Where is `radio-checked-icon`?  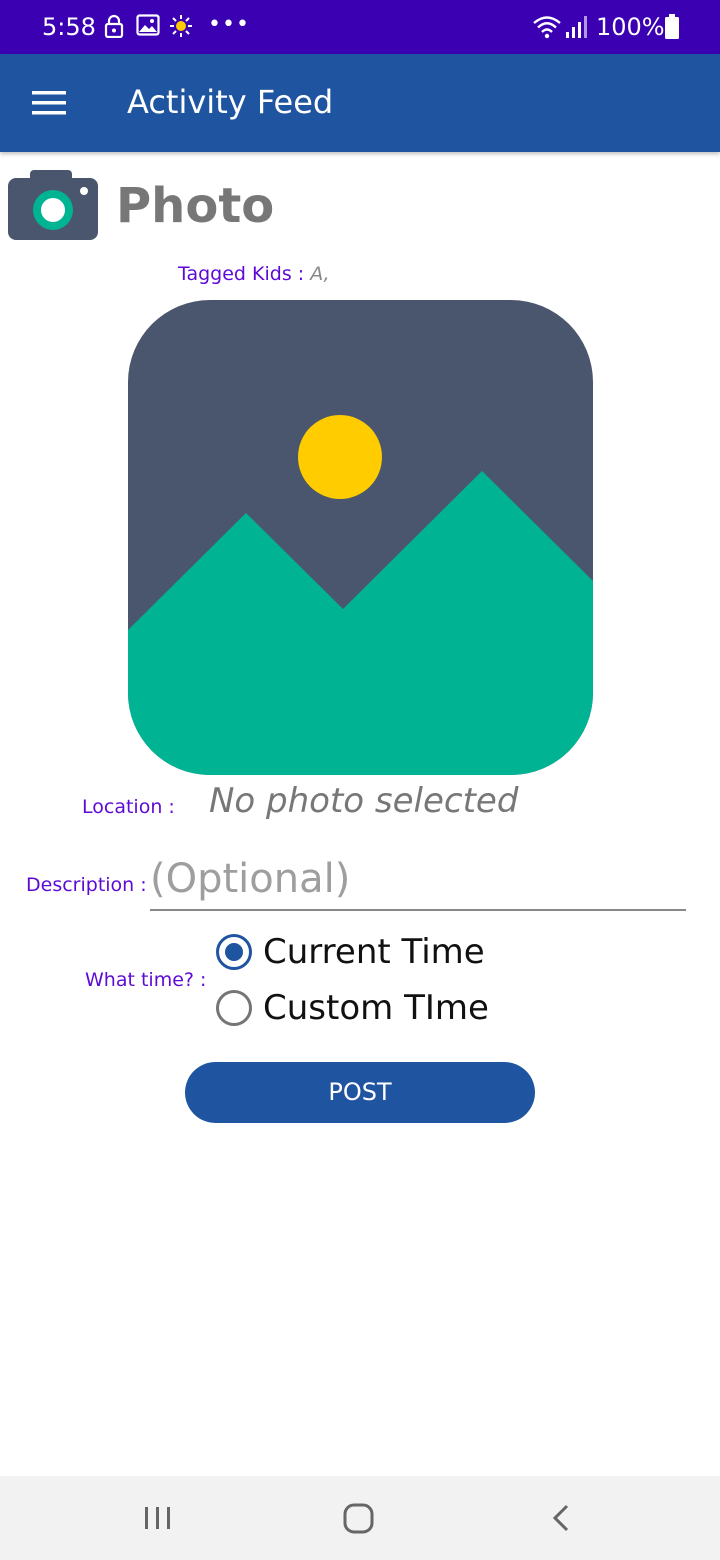
radio-checked-icon is located at coordinates (234, 952).